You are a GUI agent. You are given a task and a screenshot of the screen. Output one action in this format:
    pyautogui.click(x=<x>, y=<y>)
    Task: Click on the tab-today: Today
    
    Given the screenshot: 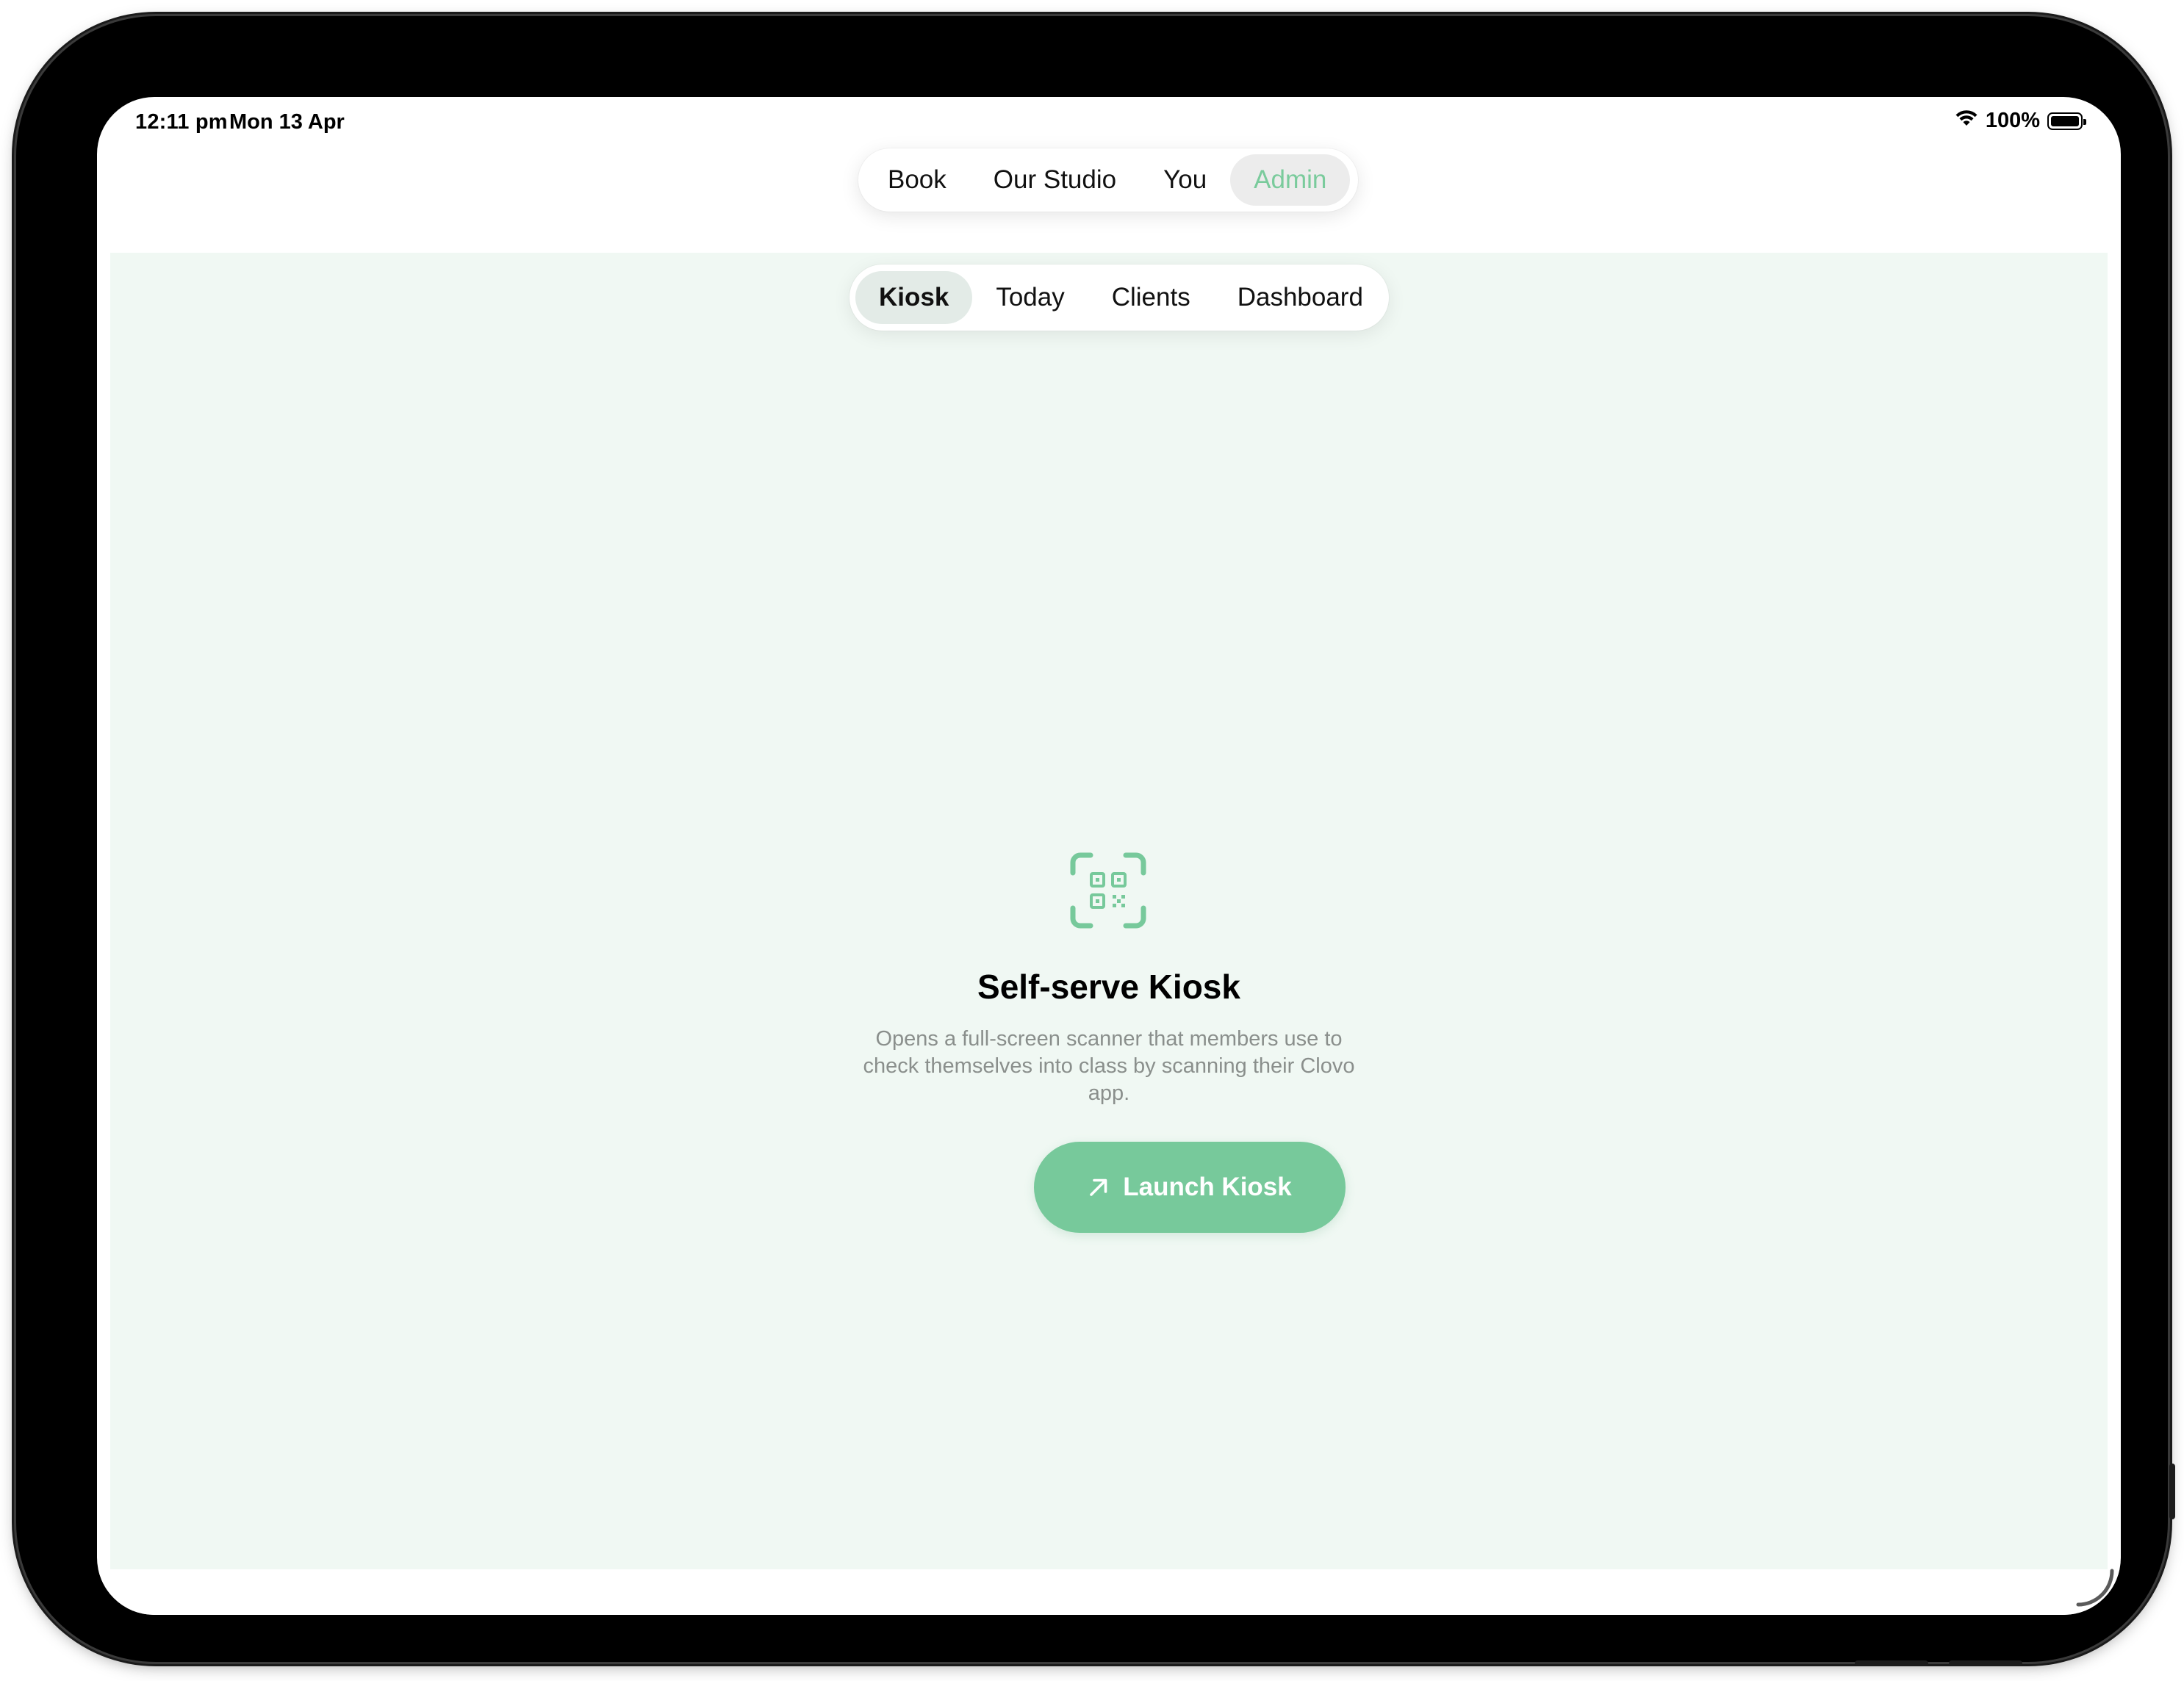 What is the action you would take?
    pyautogui.click(x=1030, y=297)
    